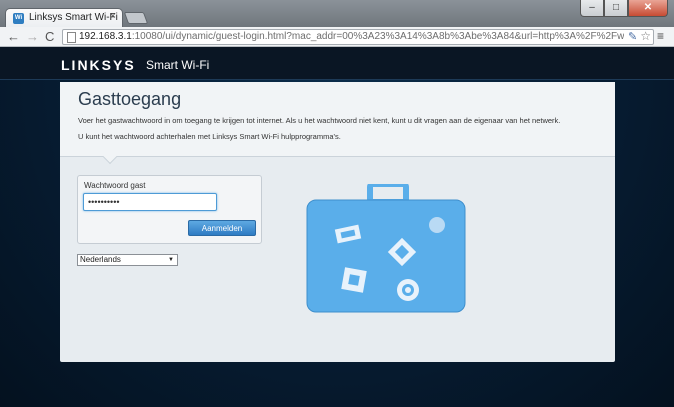  I want to click on translate-icon: ✎, so click(632, 37).